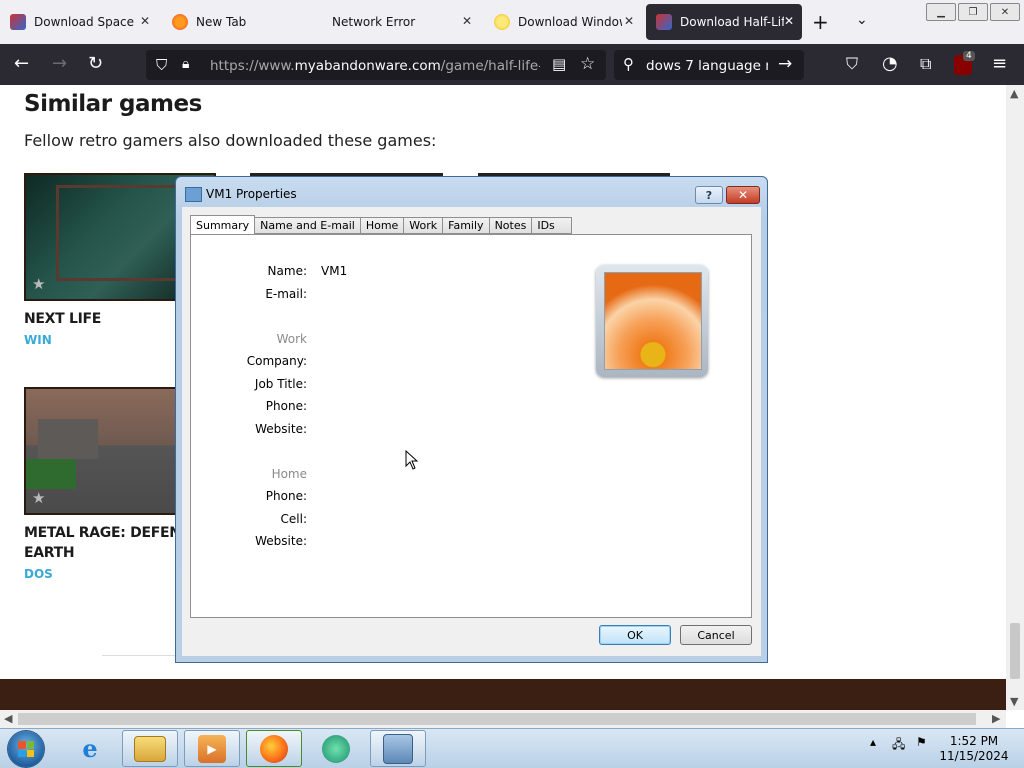 This screenshot has width=1024, height=768. Describe the element at coordinates (941, 12) in the screenshot. I see `minimize-button: ▁` at that location.